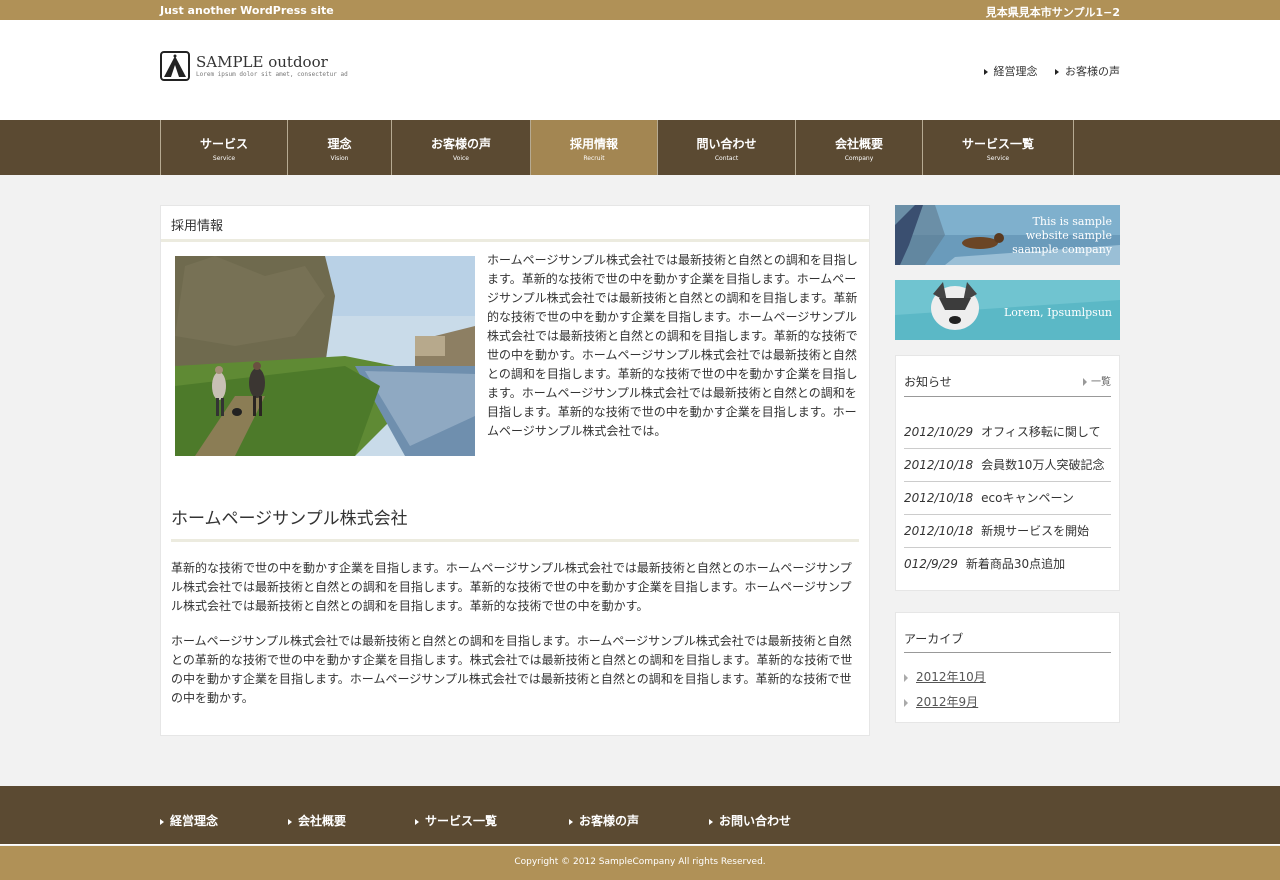 The height and width of the screenshot is (880, 1280). Describe the element at coordinates (1007, 667) in the screenshot. I see `archive-widget: アーカイブ 2012年10月 2012年9月` at that location.